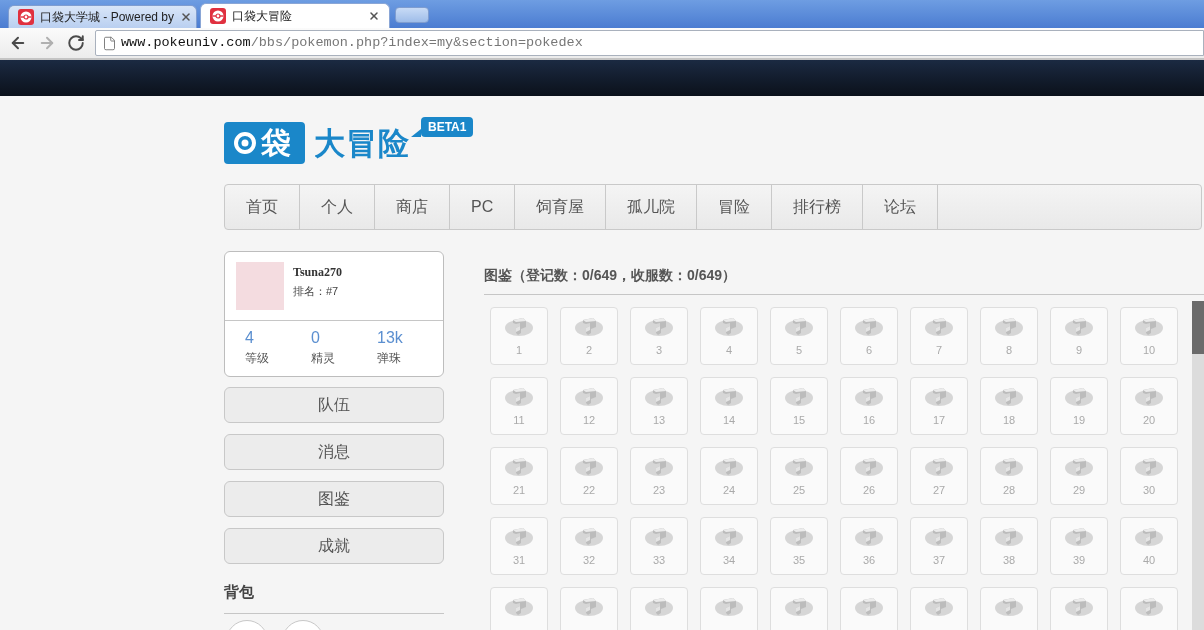 This screenshot has height=630, width=1204. What do you see at coordinates (334, 405) in the screenshot?
I see `menu-button: 队伍` at bounding box center [334, 405].